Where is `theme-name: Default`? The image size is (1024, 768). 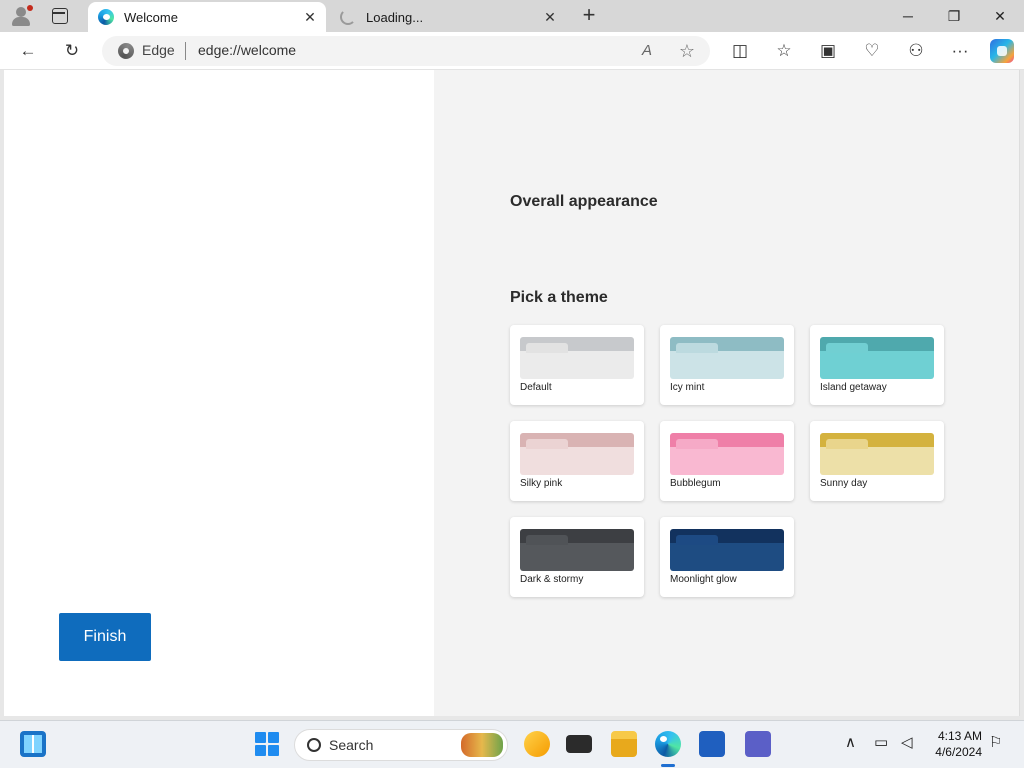
theme-name: Default is located at coordinates (536, 387).